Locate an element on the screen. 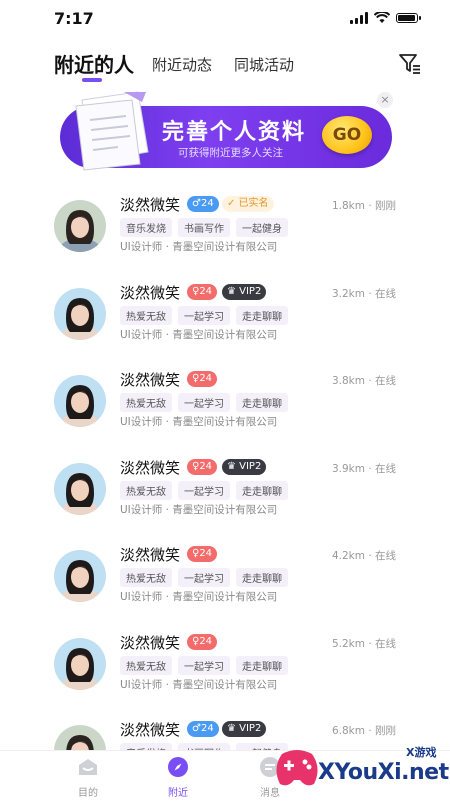  interest-tag: 一起健身 is located at coordinates (262, 227).